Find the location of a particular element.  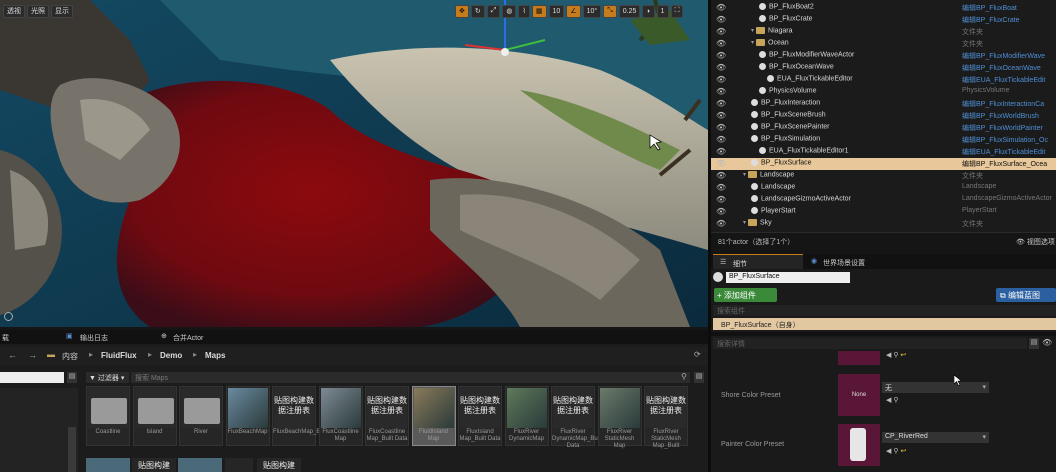

angle-snap-icon: ∠ is located at coordinates (573, 11).